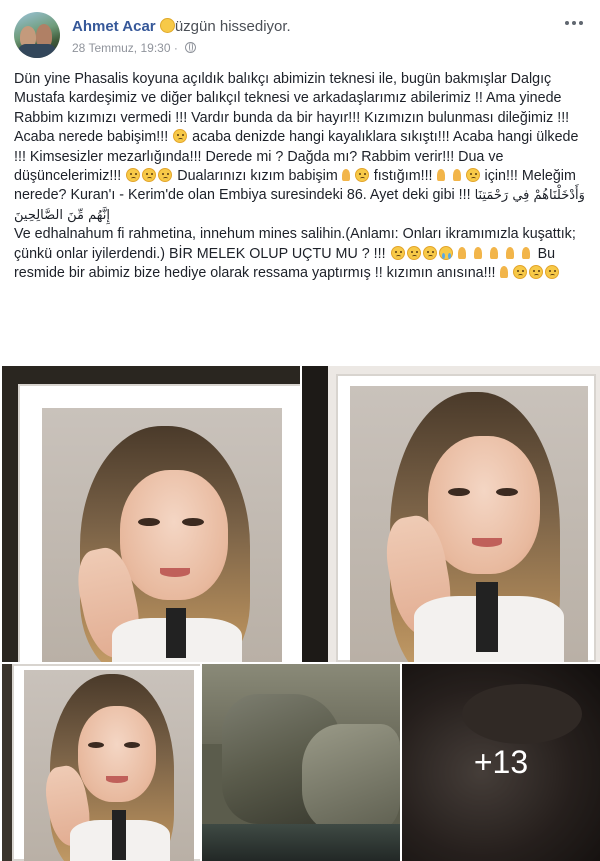  What do you see at coordinates (257, 176) in the screenshot?
I see `post-text-p1c: Dualarınızı kızım babişim` at bounding box center [257, 176].